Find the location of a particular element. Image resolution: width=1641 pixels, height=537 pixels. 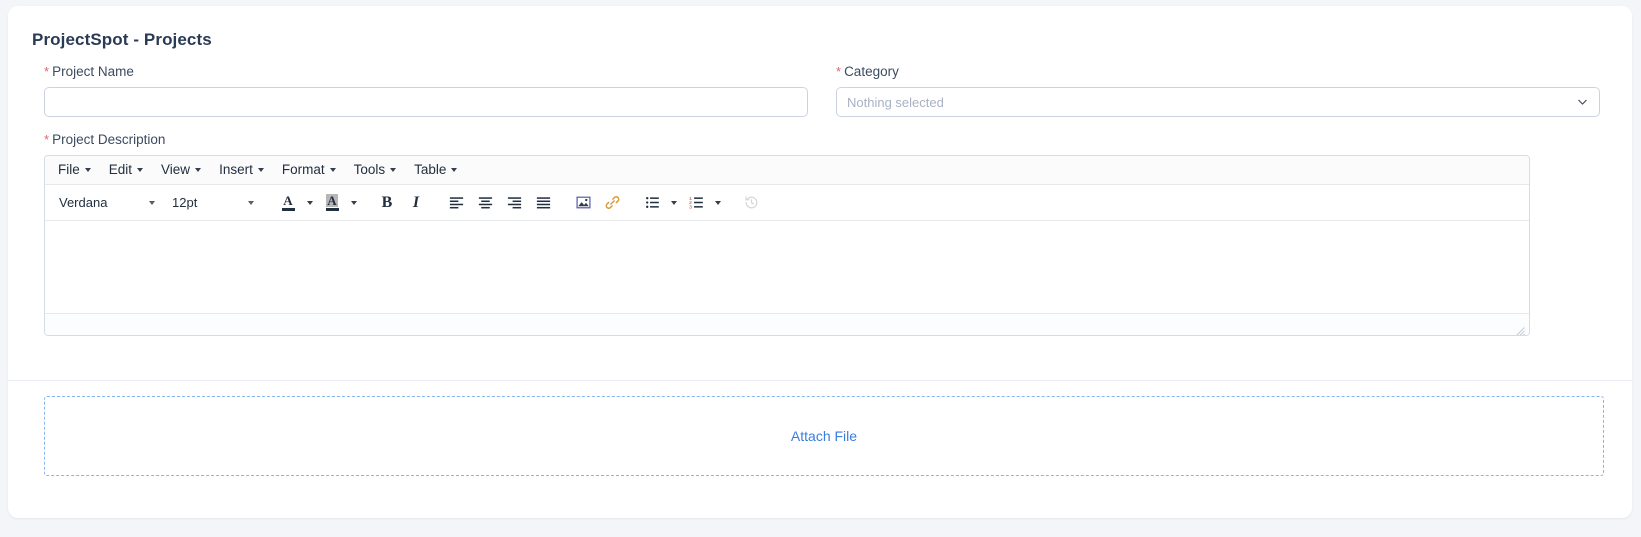

background-color-control: A is located at coordinates (339, 203).